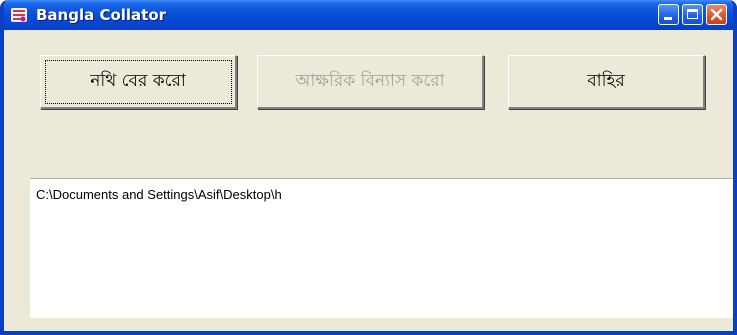 Image resolution: width=737 pixels, height=335 pixels. What do you see at coordinates (606, 82) in the screenshot?
I see `exit-button: বাহির` at bounding box center [606, 82].